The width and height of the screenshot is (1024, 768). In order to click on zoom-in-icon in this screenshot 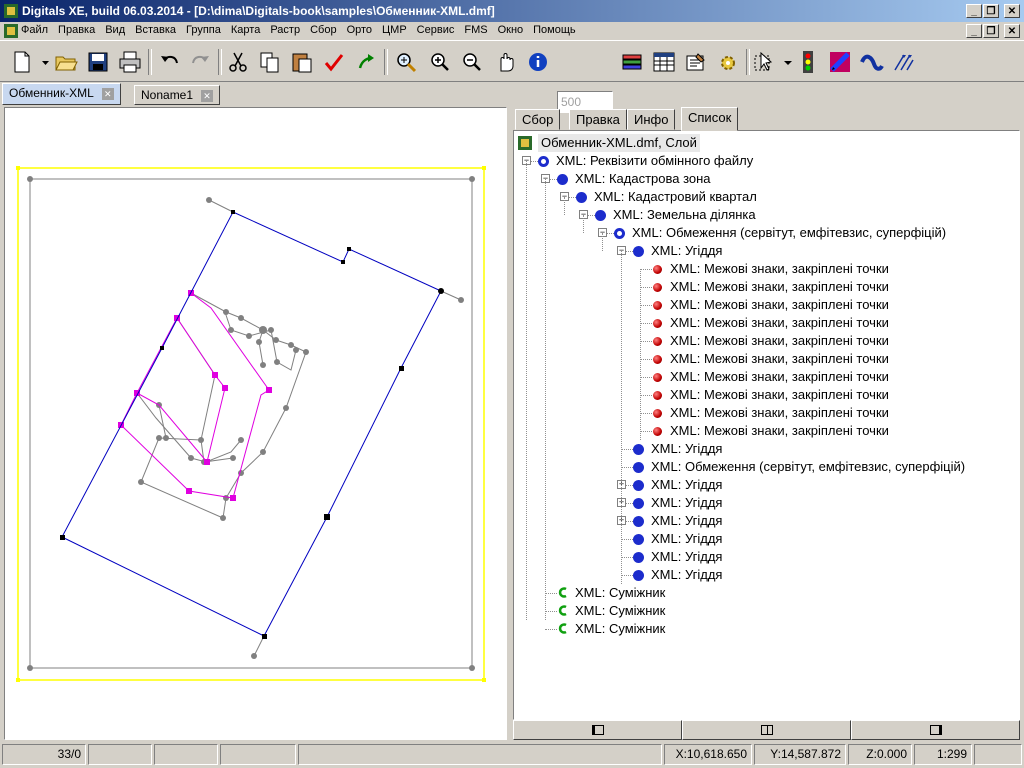, I will do `click(440, 62)`.